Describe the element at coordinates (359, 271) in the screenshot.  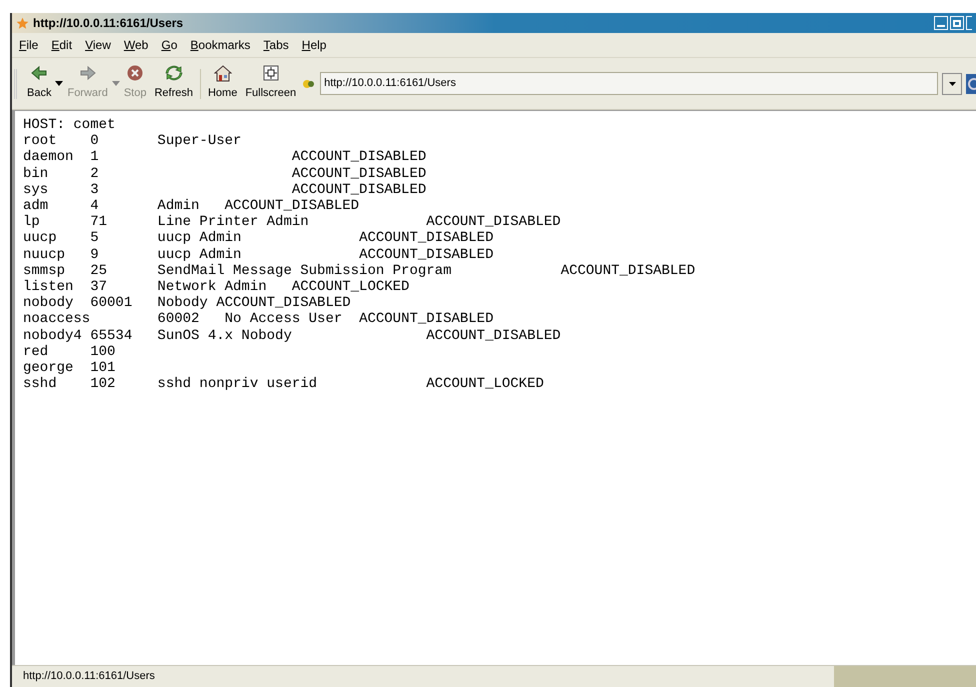
I see `text-line: smmsp 25 SendMail Message Submission Program ACCOUNT_DISABLED` at that location.